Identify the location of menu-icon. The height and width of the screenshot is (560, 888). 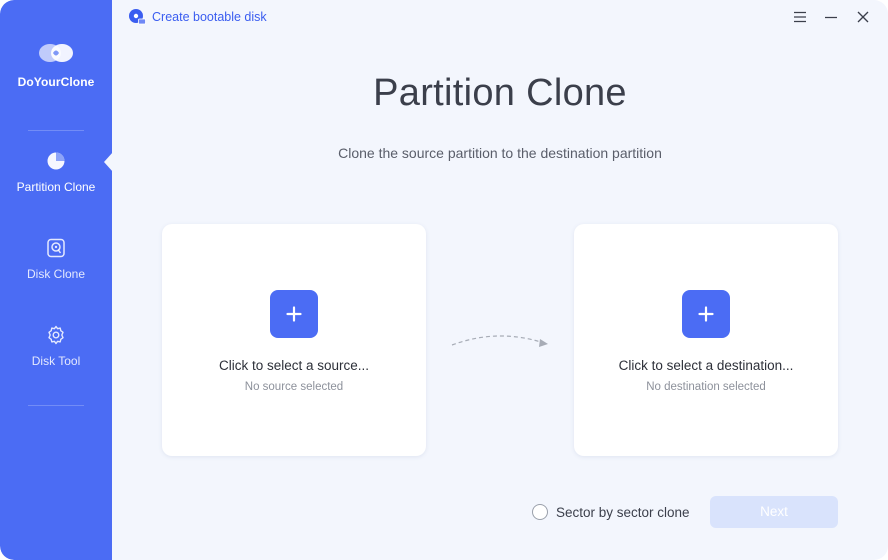
(800, 17).